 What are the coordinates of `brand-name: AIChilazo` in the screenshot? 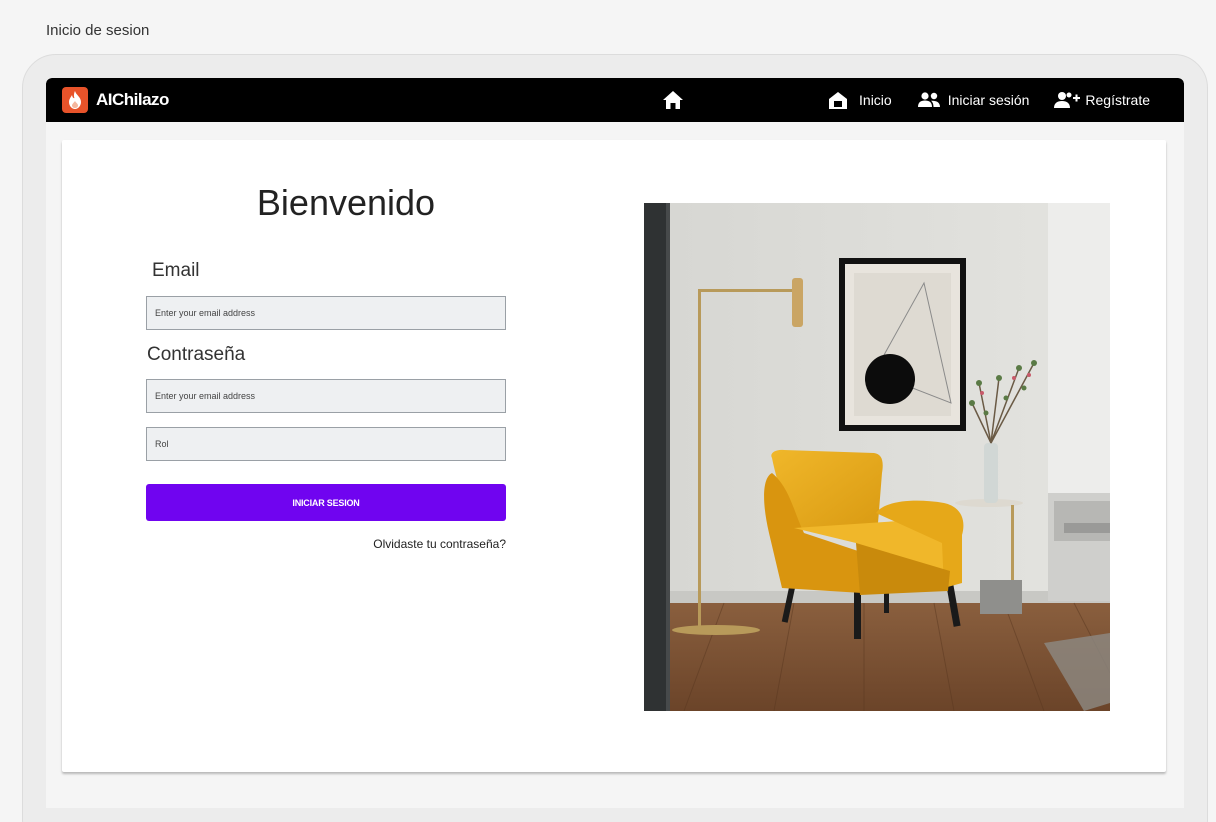 It's located at (132, 99).